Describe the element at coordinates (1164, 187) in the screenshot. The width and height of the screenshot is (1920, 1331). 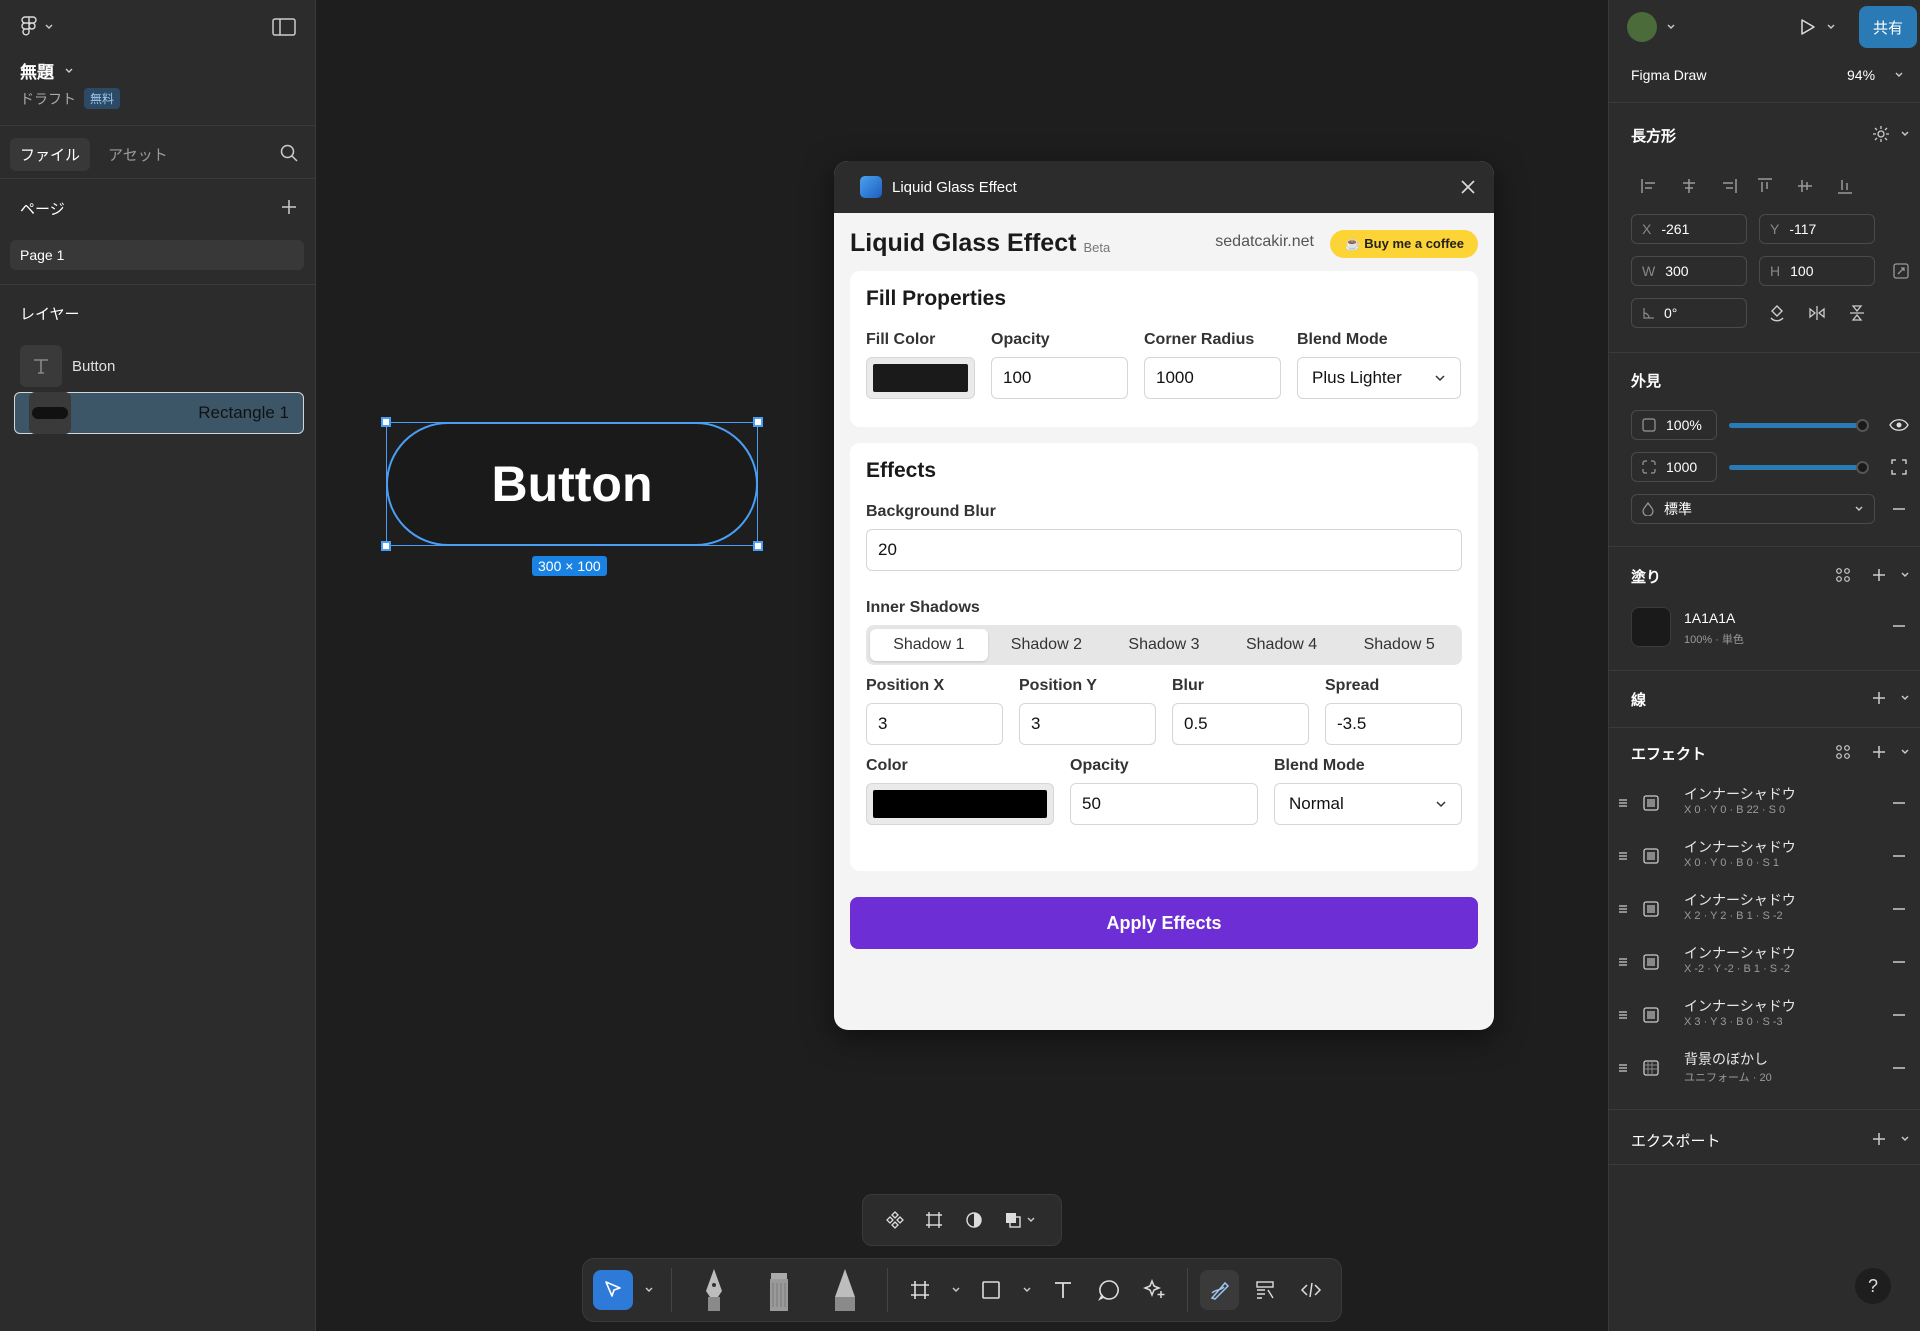
I see `plugin-titlebar: Liquid Glass Effect` at that location.